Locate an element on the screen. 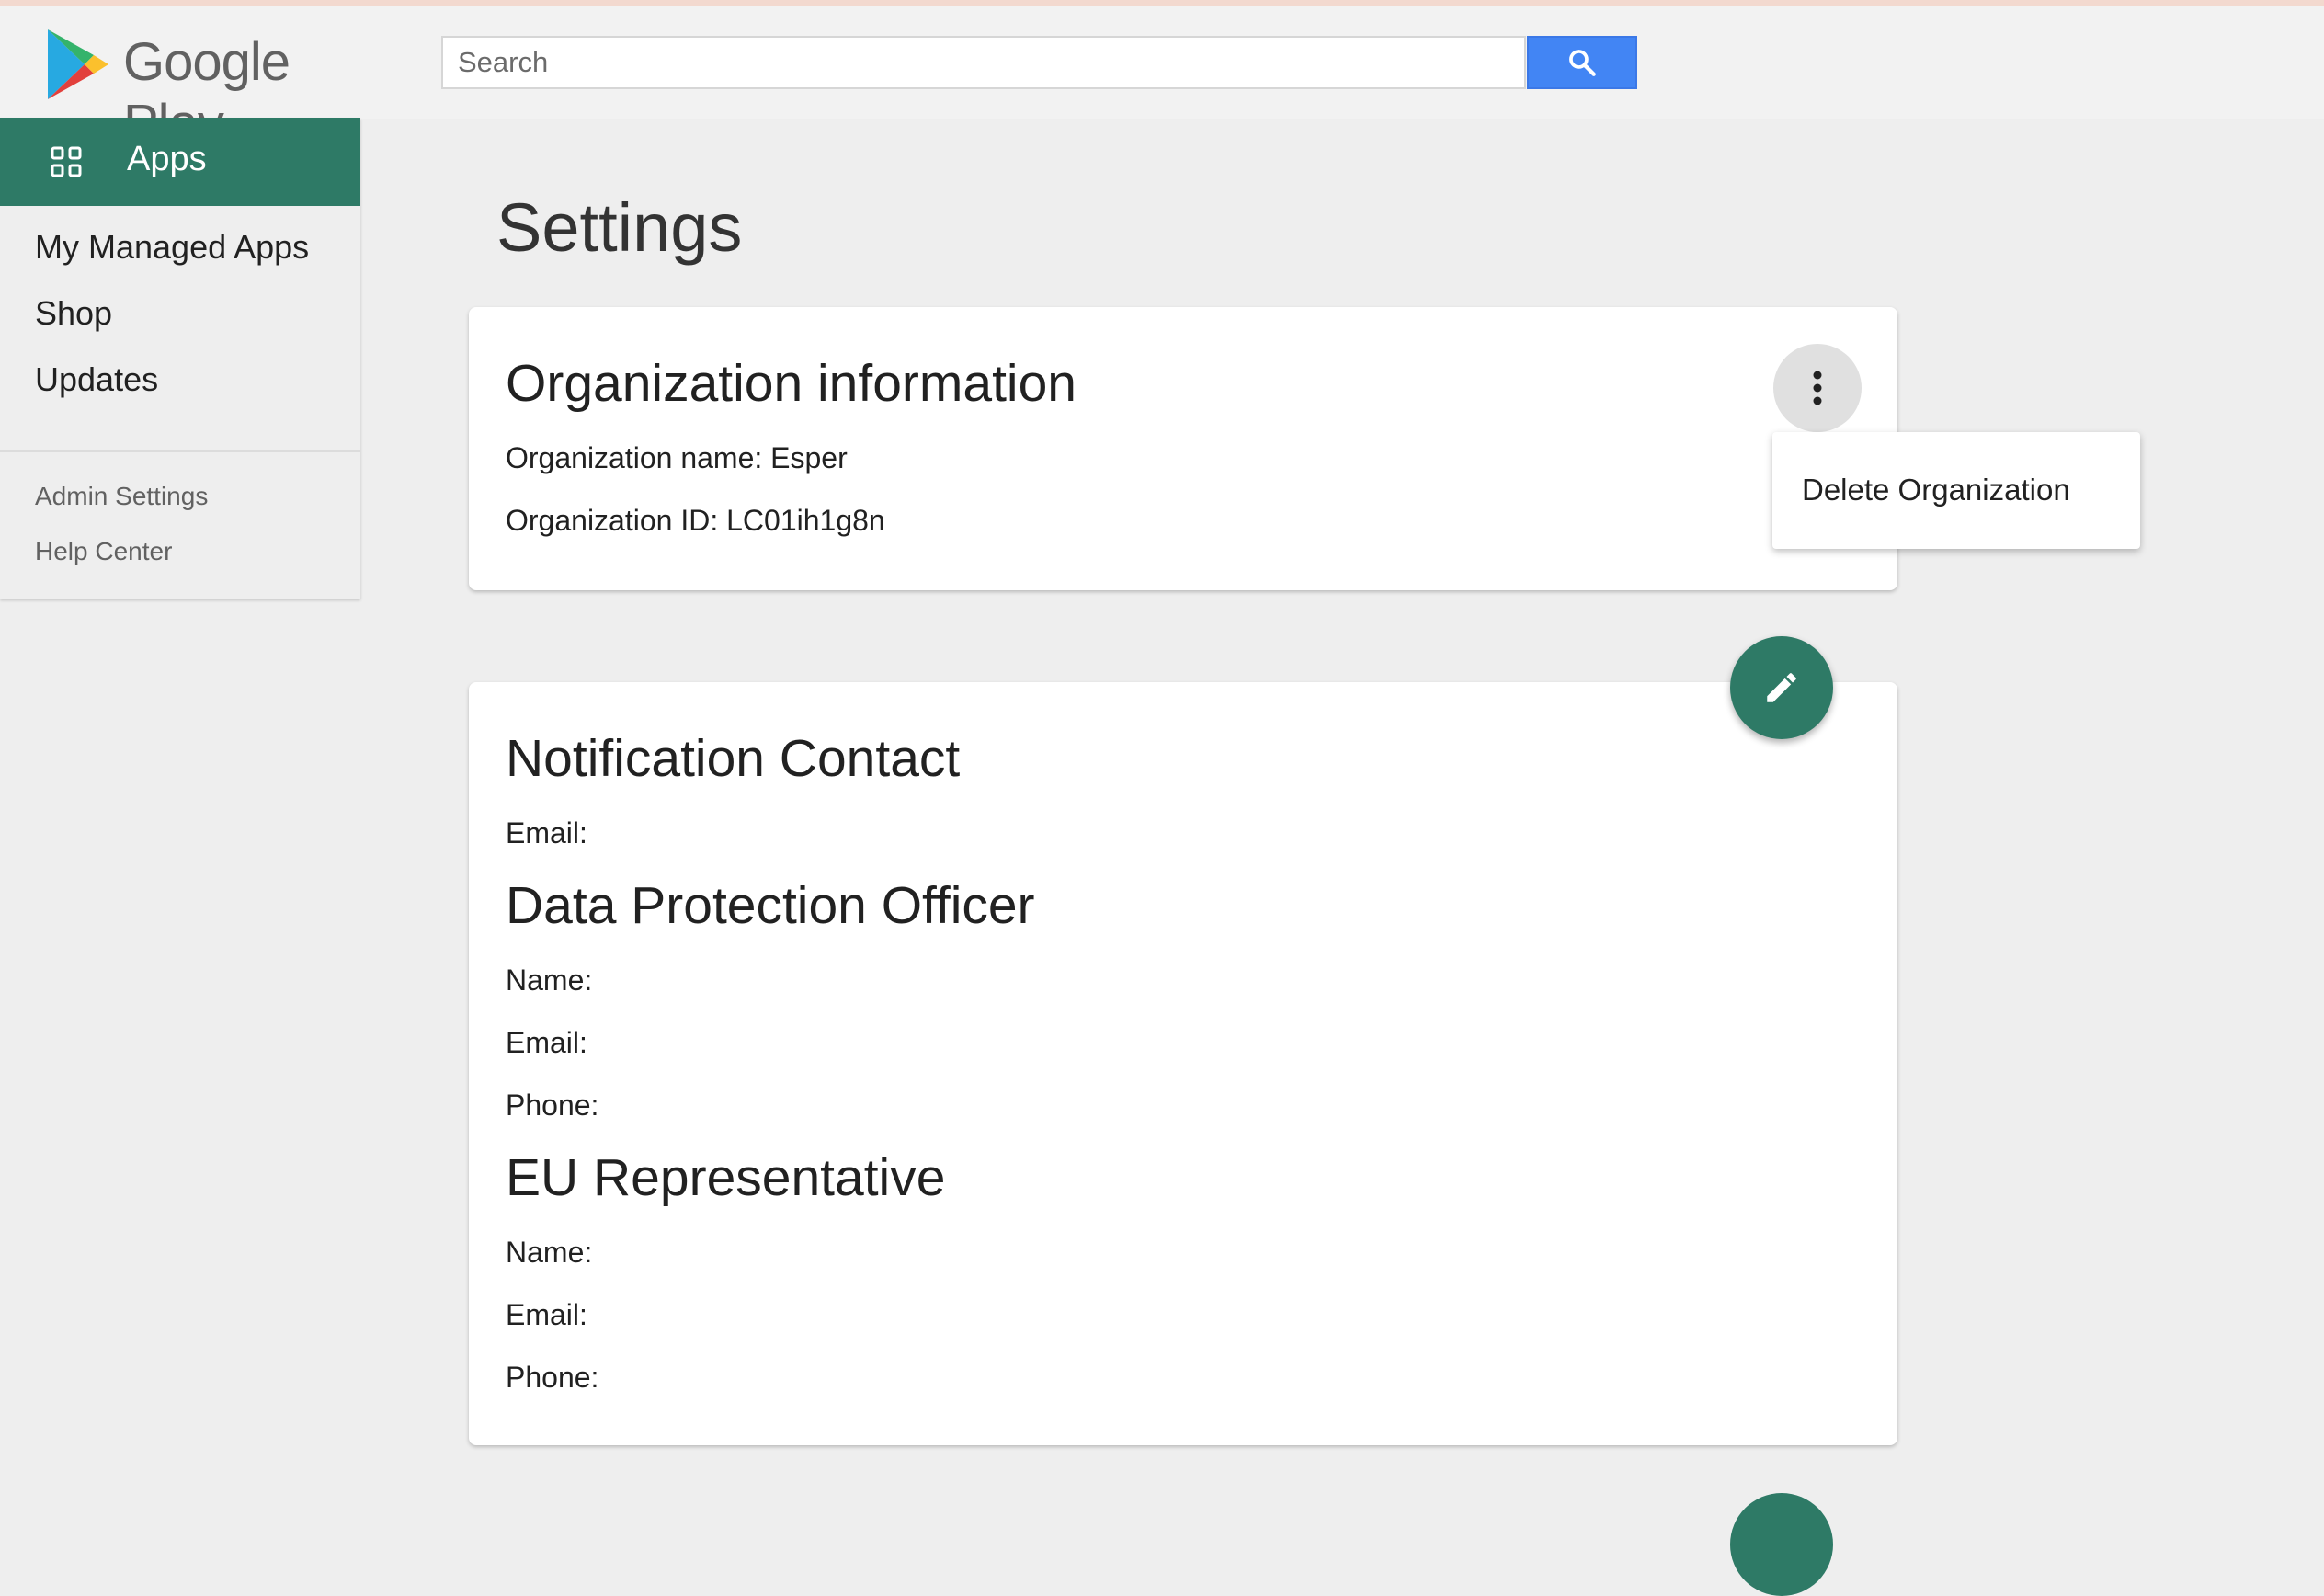  partial-fab-button is located at coordinates (1782, 1544).